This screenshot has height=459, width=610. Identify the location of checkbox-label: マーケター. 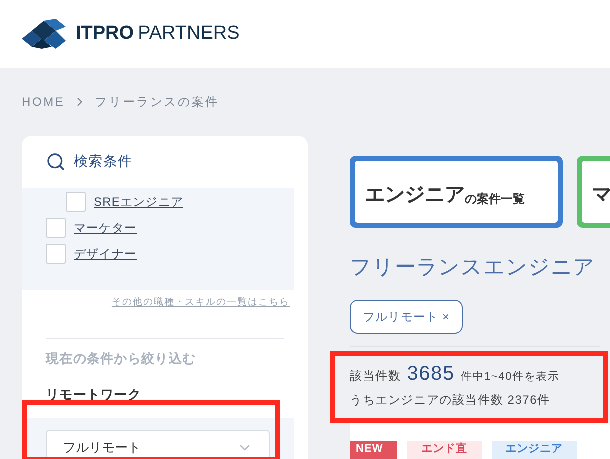
(105, 227).